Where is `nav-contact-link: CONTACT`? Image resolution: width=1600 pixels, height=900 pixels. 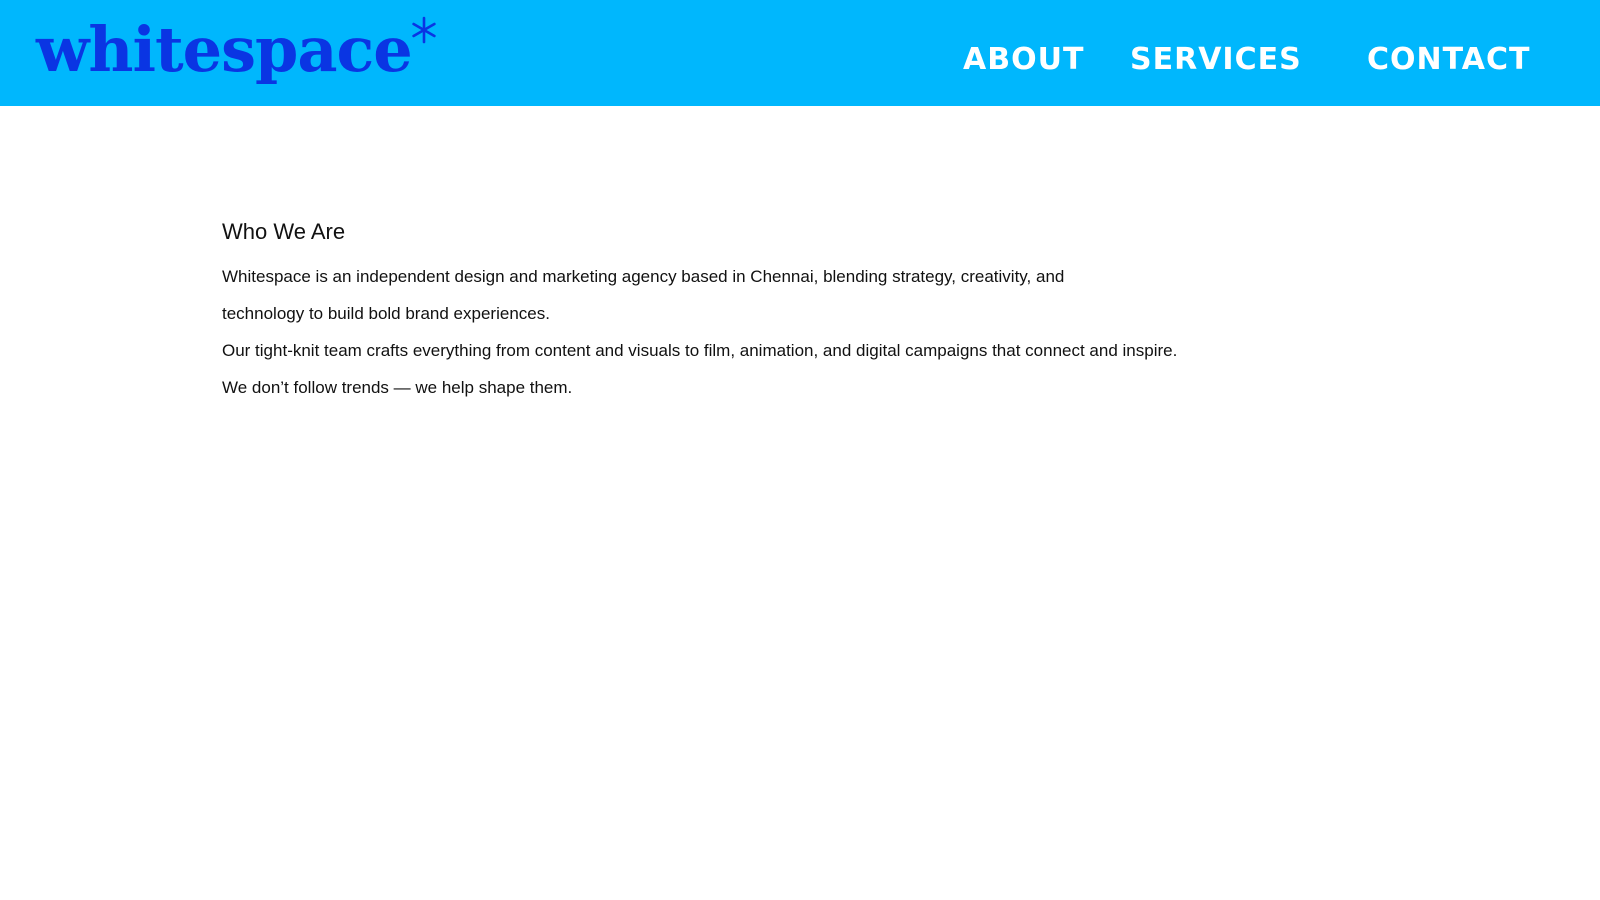 nav-contact-link: CONTACT is located at coordinates (1448, 60).